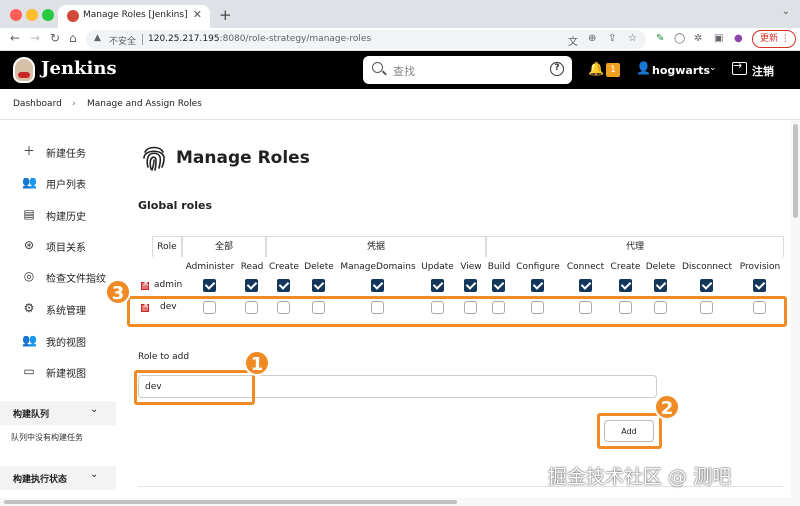 The width and height of the screenshot is (800, 506). I want to click on sidebar-item-label: 我的视图, so click(66, 343).